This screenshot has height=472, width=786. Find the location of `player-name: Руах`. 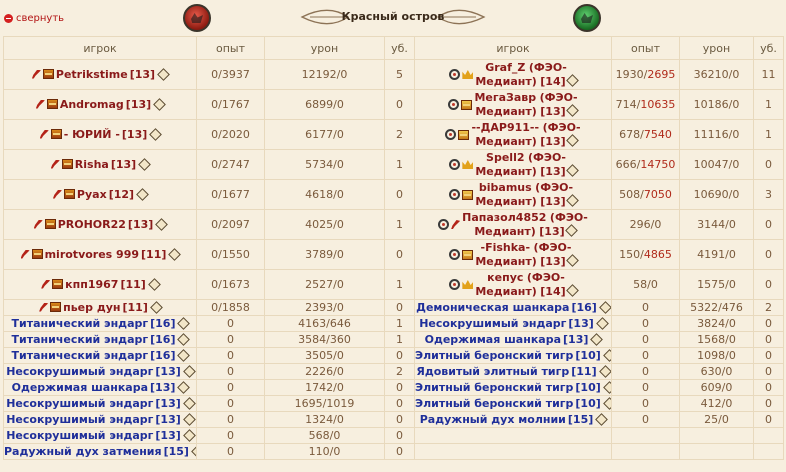

player-name: Руах is located at coordinates (92, 194).